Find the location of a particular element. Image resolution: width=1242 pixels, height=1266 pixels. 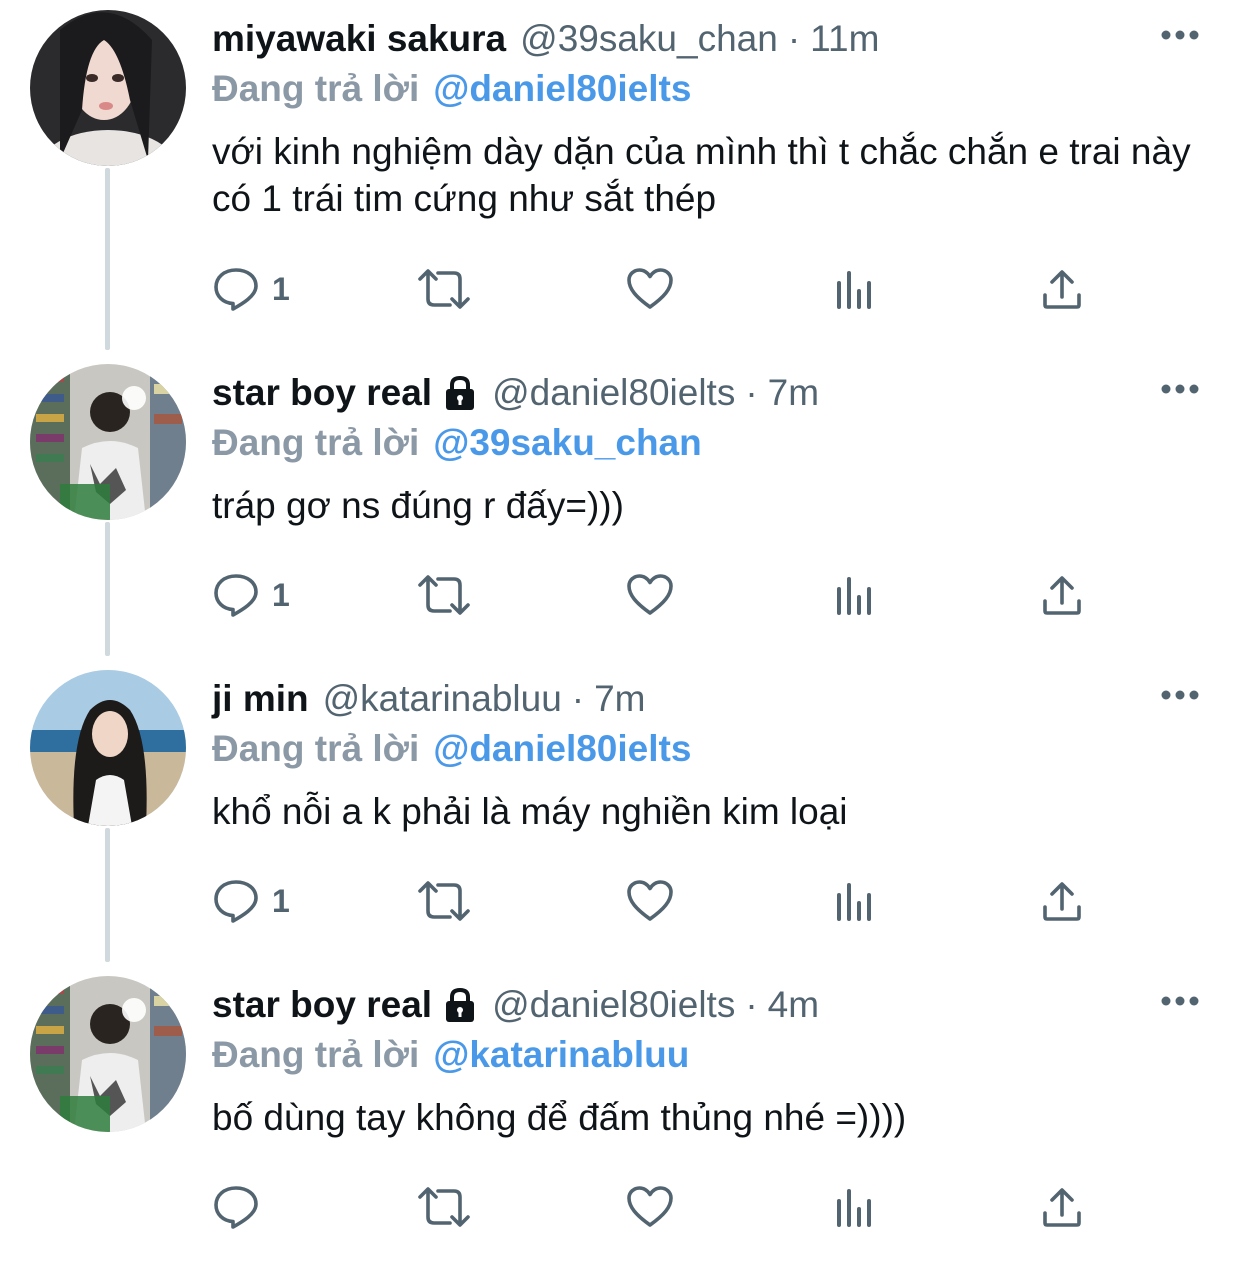

timestamp: 4m is located at coordinates (793, 1005).